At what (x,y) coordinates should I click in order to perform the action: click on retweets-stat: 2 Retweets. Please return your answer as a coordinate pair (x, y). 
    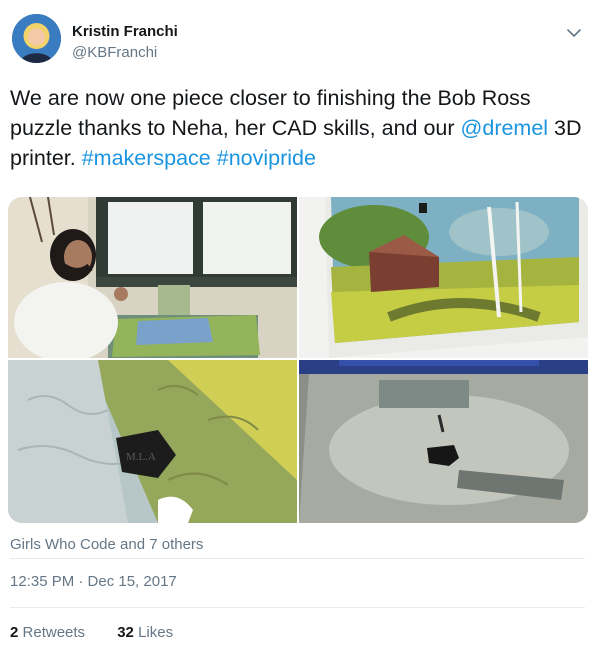
    Looking at the image, I should click on (47, 632).